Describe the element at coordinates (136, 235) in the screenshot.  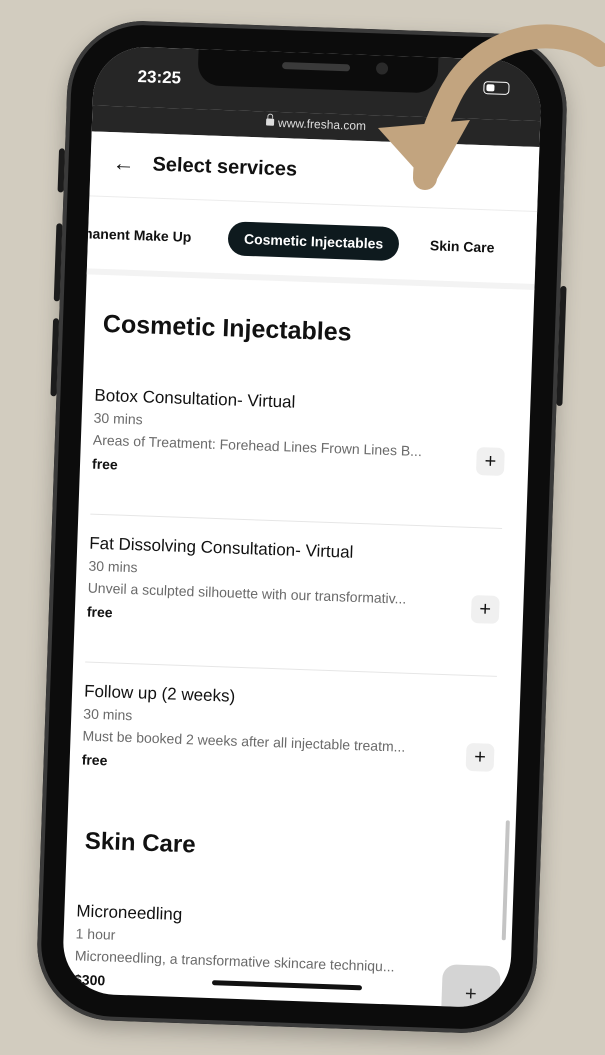
I see `tab-permanent-make-up: manent Make Up` at that location.